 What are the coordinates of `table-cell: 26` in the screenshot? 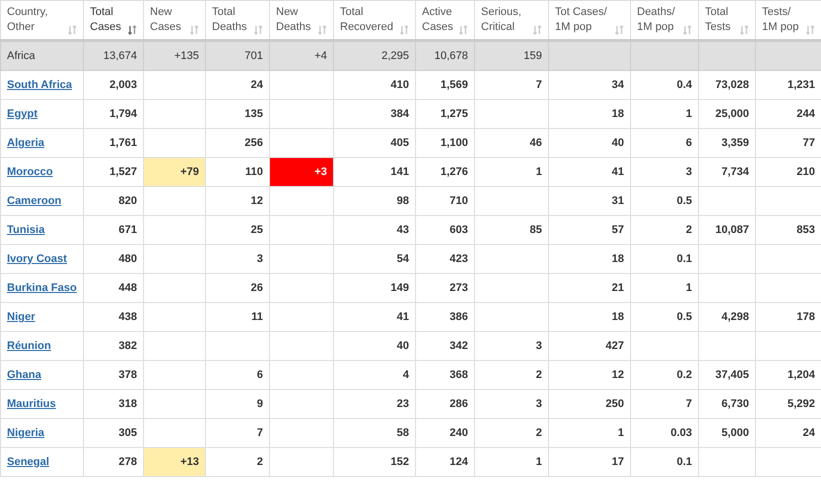 It's located at (238, 288).